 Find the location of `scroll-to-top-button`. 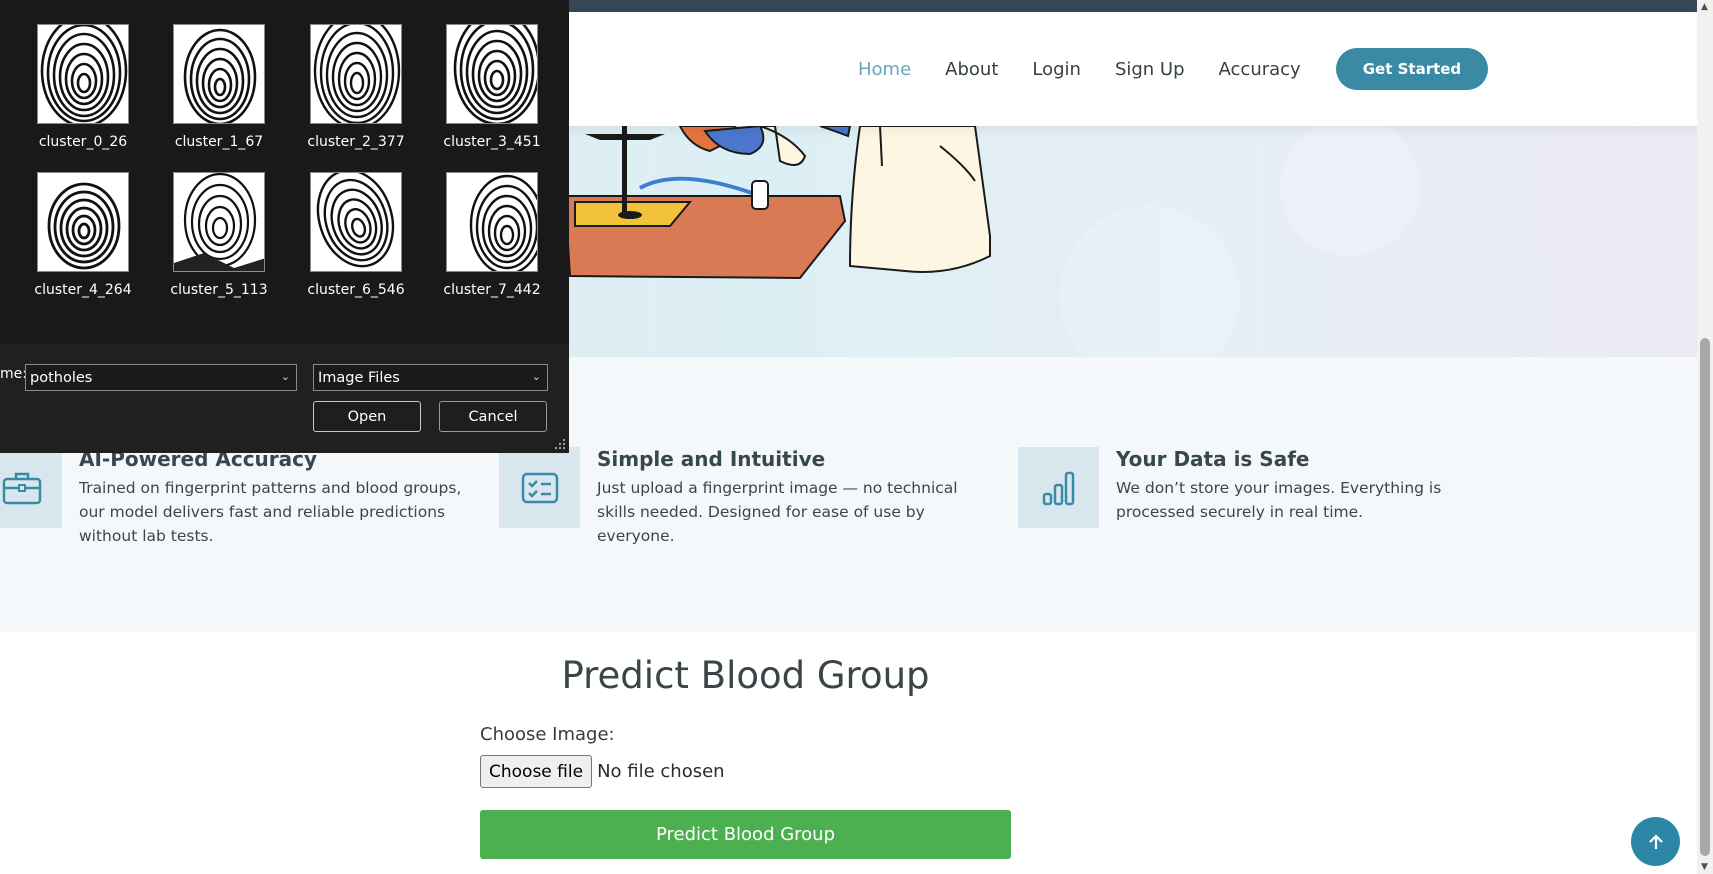

scroll-to-top-button is located at coordinates (1655, 841).